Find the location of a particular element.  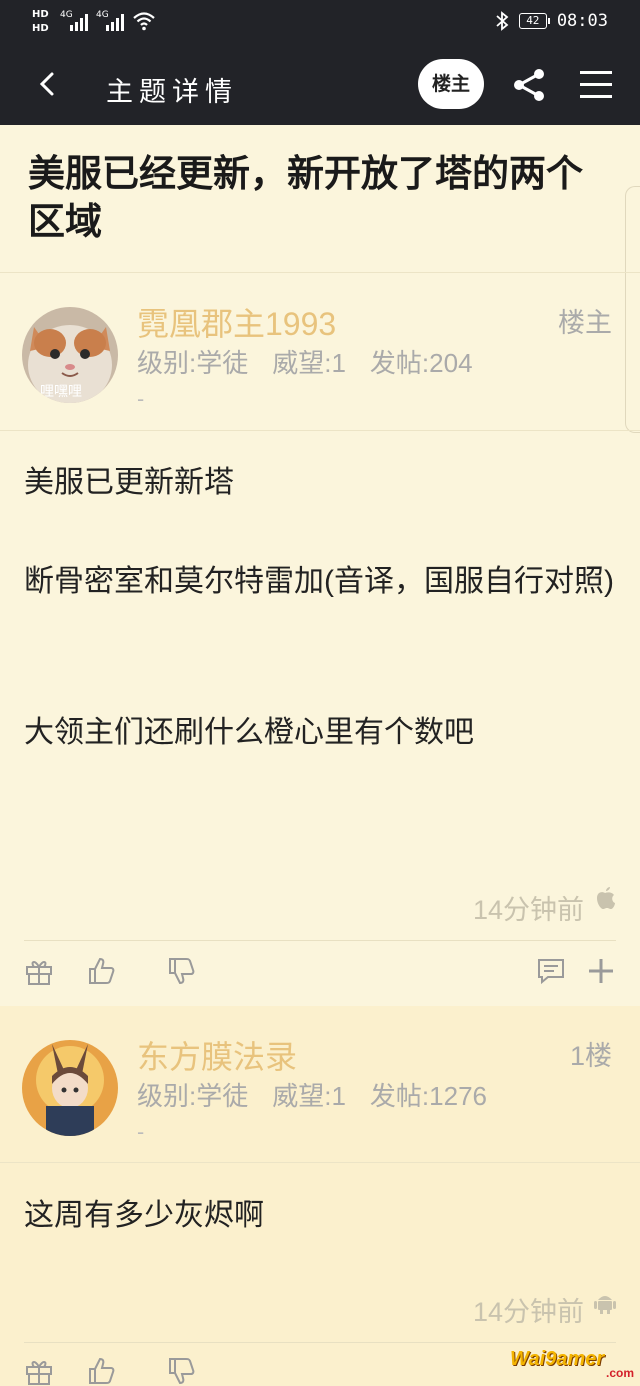

floor-label: 楼主 is located at coordinates (585, 323).